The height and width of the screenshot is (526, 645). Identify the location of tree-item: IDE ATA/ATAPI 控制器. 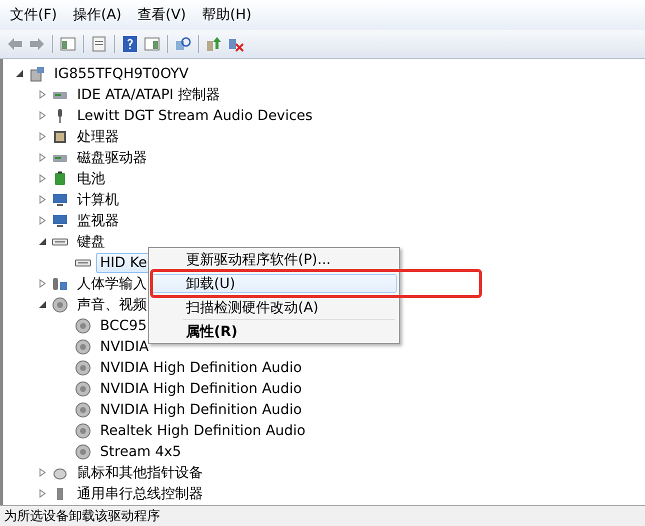
(148, 95).